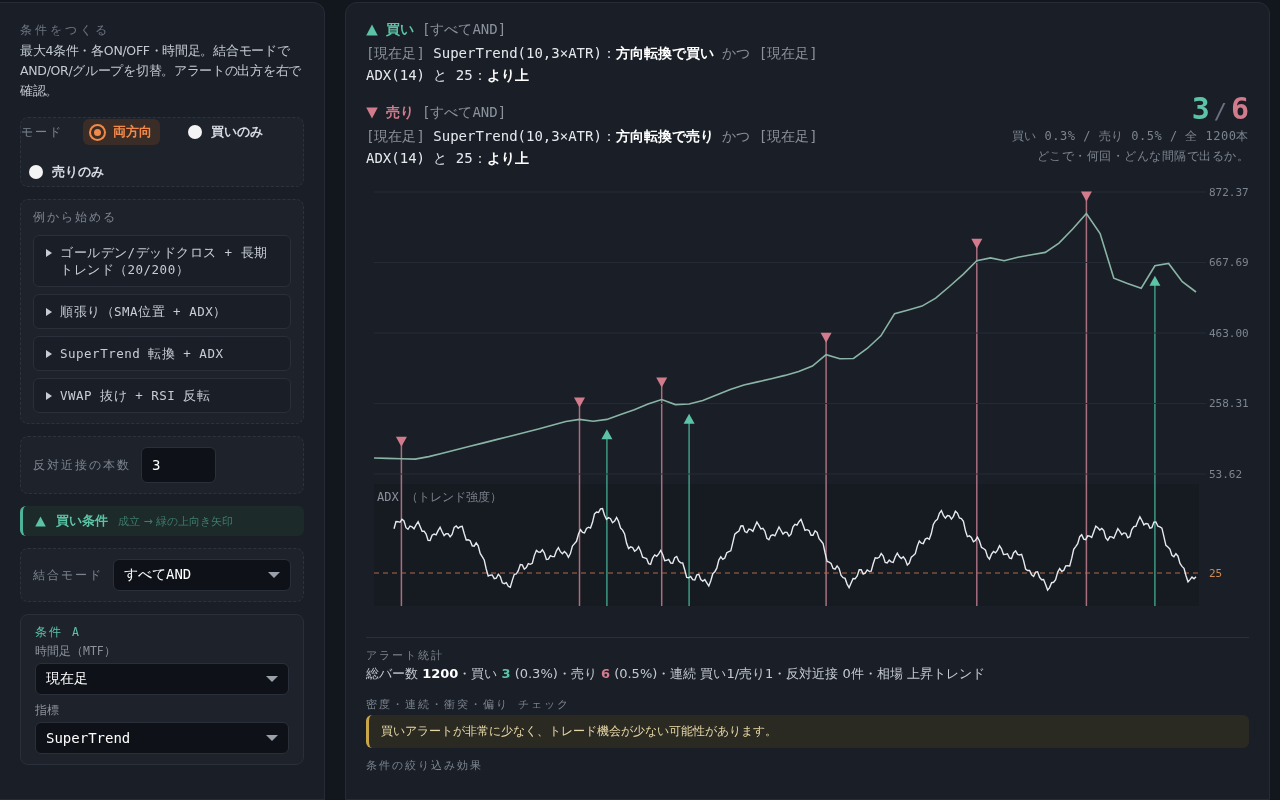 This screenshot has width=1280, height=800. I want to click on timeframe-select: 現在足, so click(162, 679).